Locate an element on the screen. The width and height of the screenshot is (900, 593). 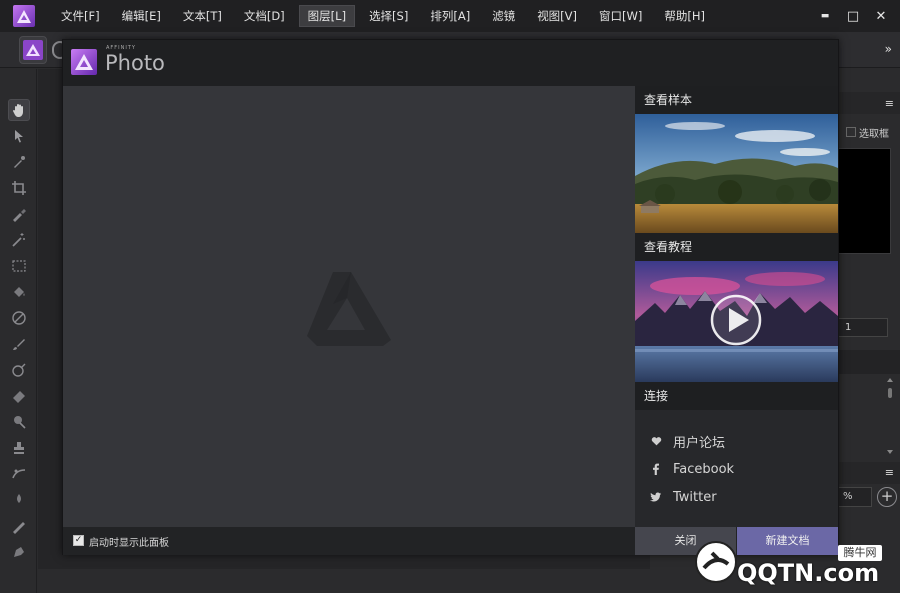
blemish-removal-tool-icon is located at coordinates (19, 474).